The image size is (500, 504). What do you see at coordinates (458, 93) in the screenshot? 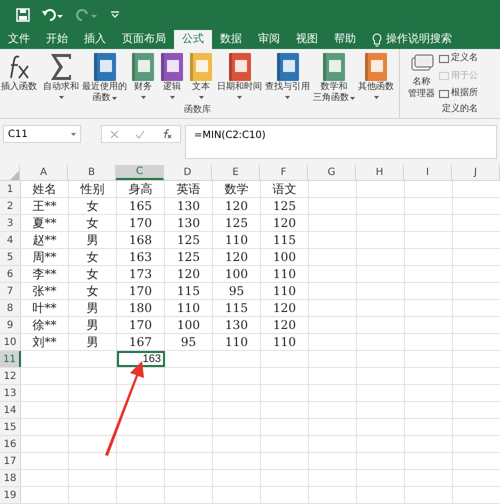
I see `ribbon-command: 根据所` at bounding box center [458, 93].